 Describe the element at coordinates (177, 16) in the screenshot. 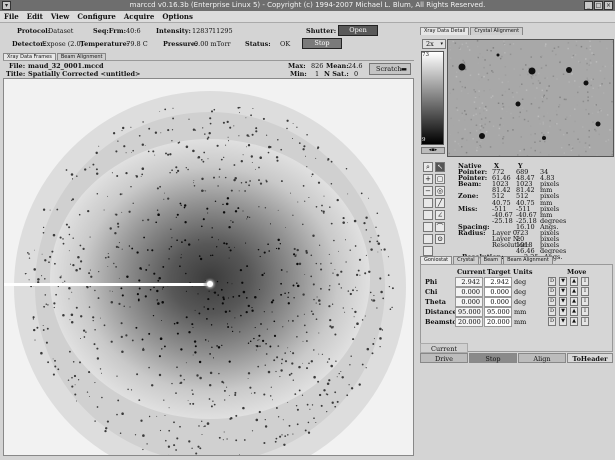

I see `menu-options: Options` at that location.